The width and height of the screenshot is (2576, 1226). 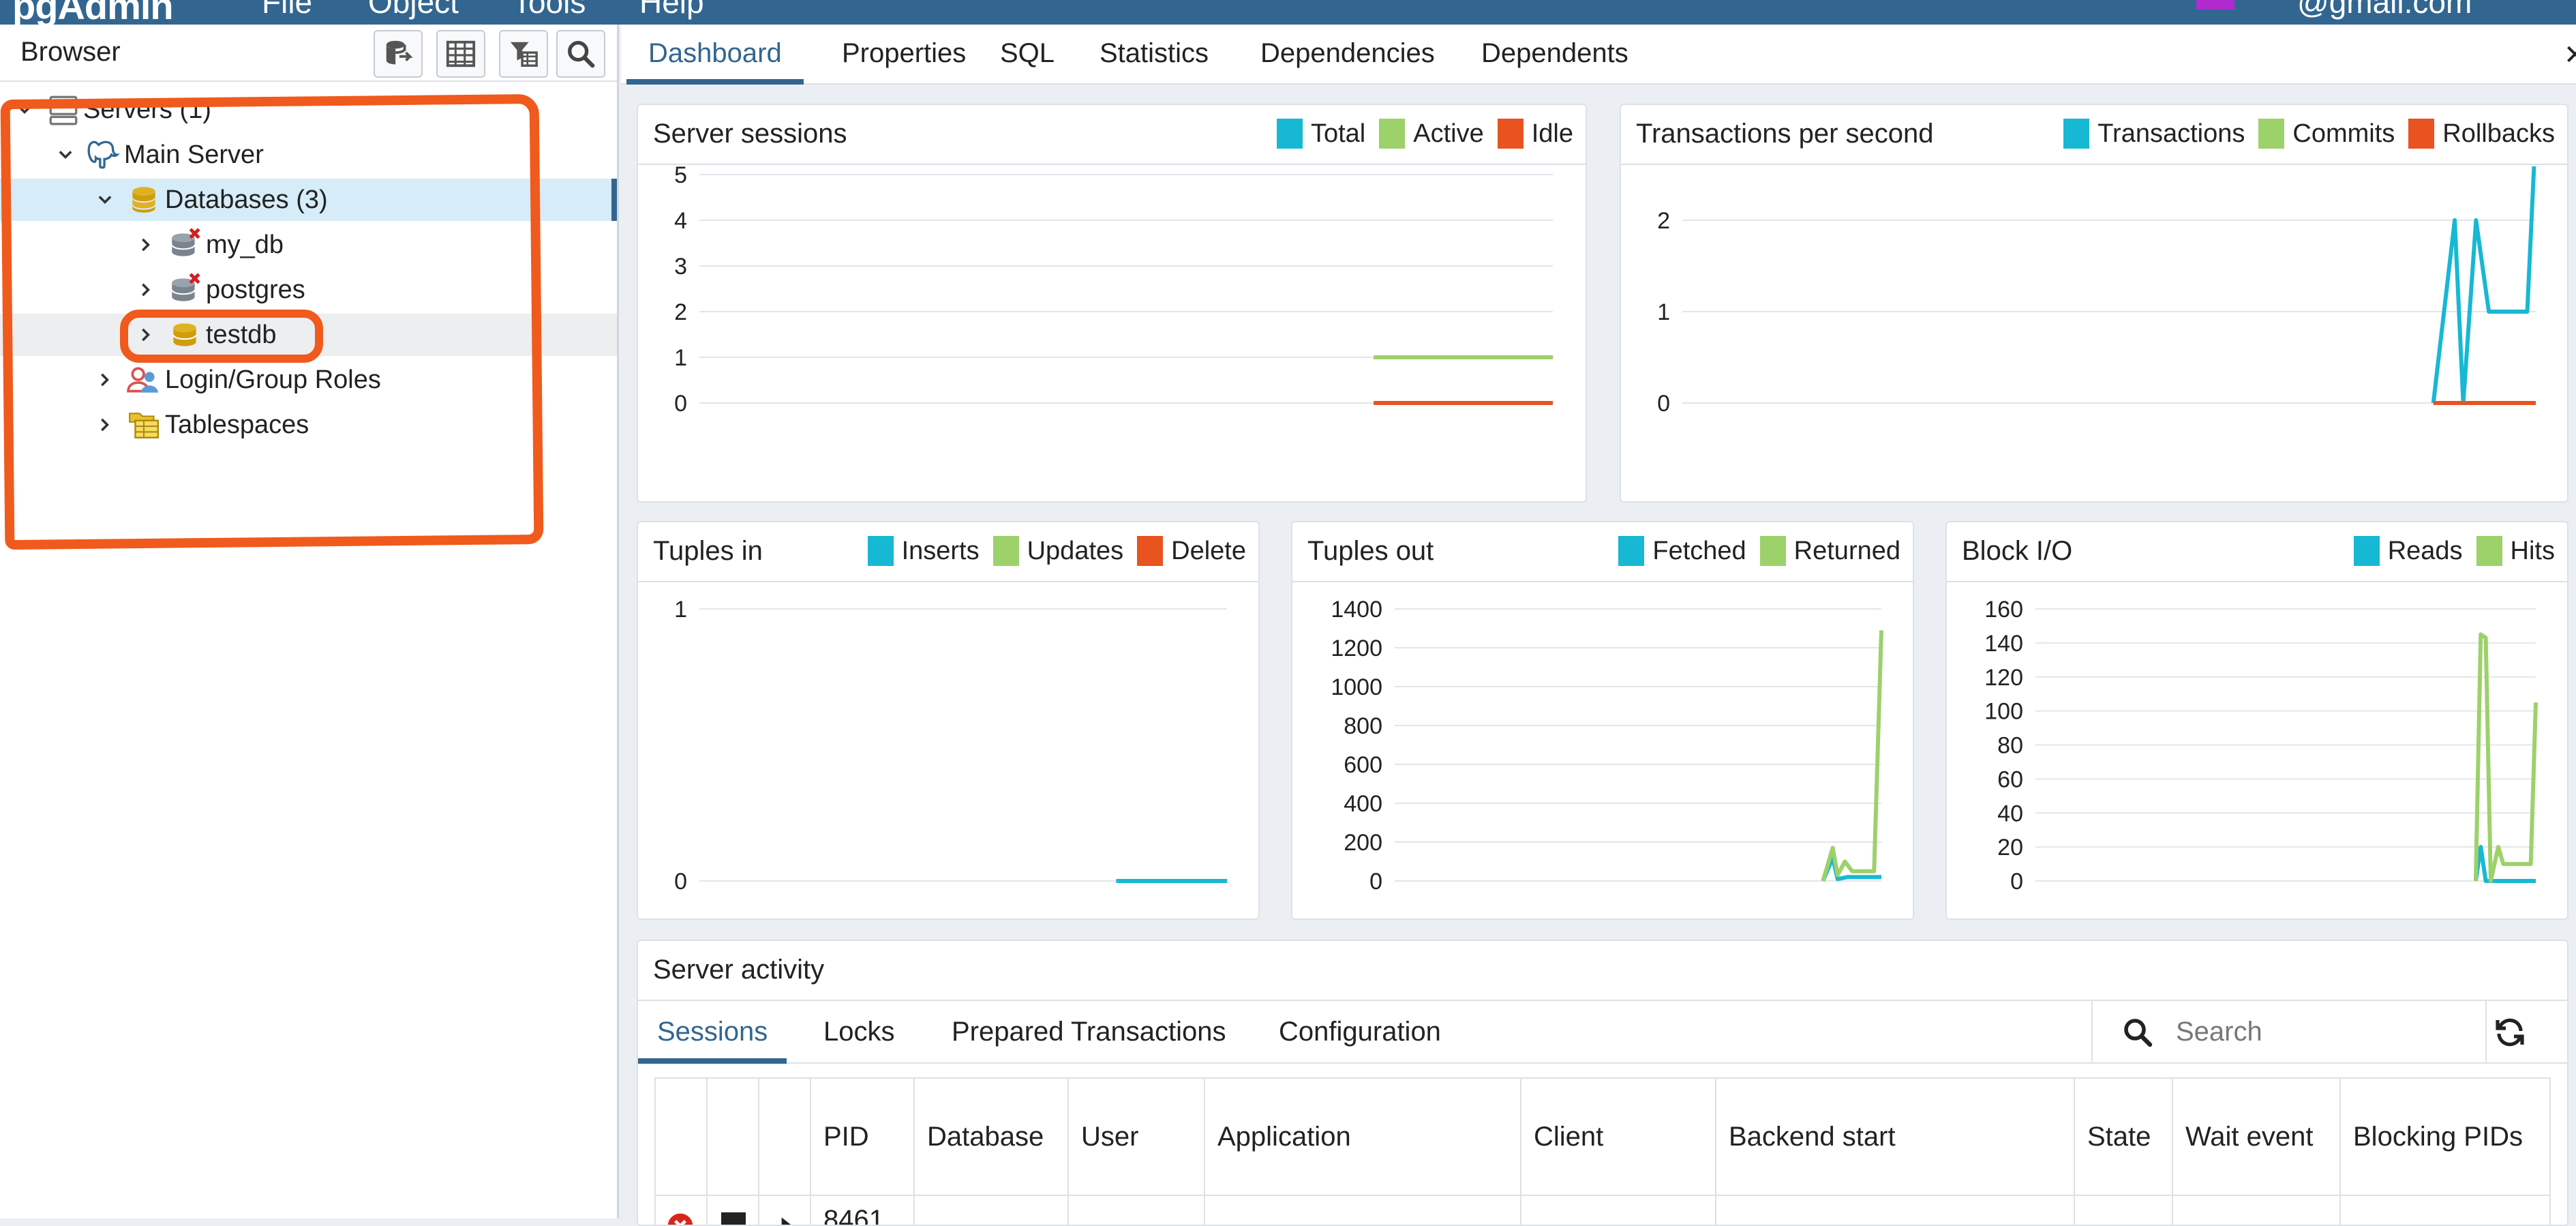 I want to click on tuples-in-card: Tuples in Inserts Updates Delete 10, so click(x=949, y=720).